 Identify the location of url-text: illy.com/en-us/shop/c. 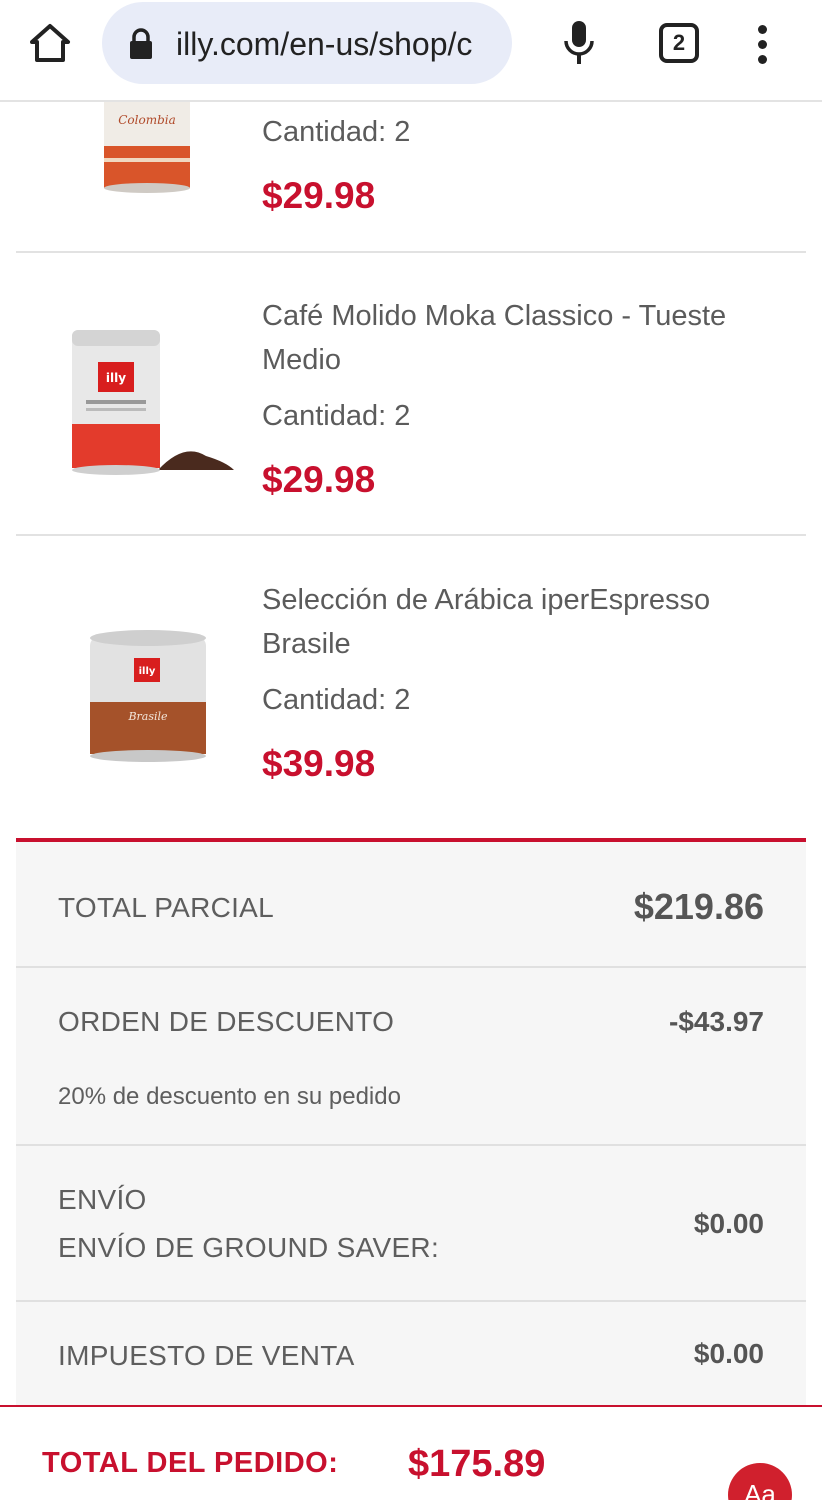
(324, 44).